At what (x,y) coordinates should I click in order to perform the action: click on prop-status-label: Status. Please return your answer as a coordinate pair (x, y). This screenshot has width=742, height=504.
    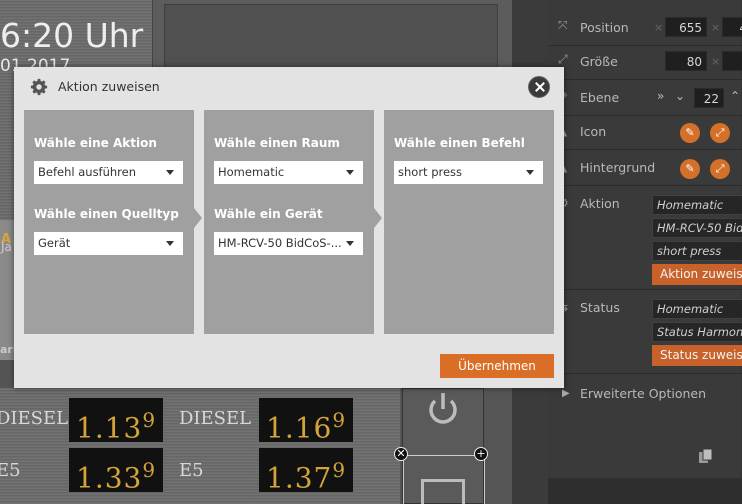
    Looking at the image, I should click on (600, 307).